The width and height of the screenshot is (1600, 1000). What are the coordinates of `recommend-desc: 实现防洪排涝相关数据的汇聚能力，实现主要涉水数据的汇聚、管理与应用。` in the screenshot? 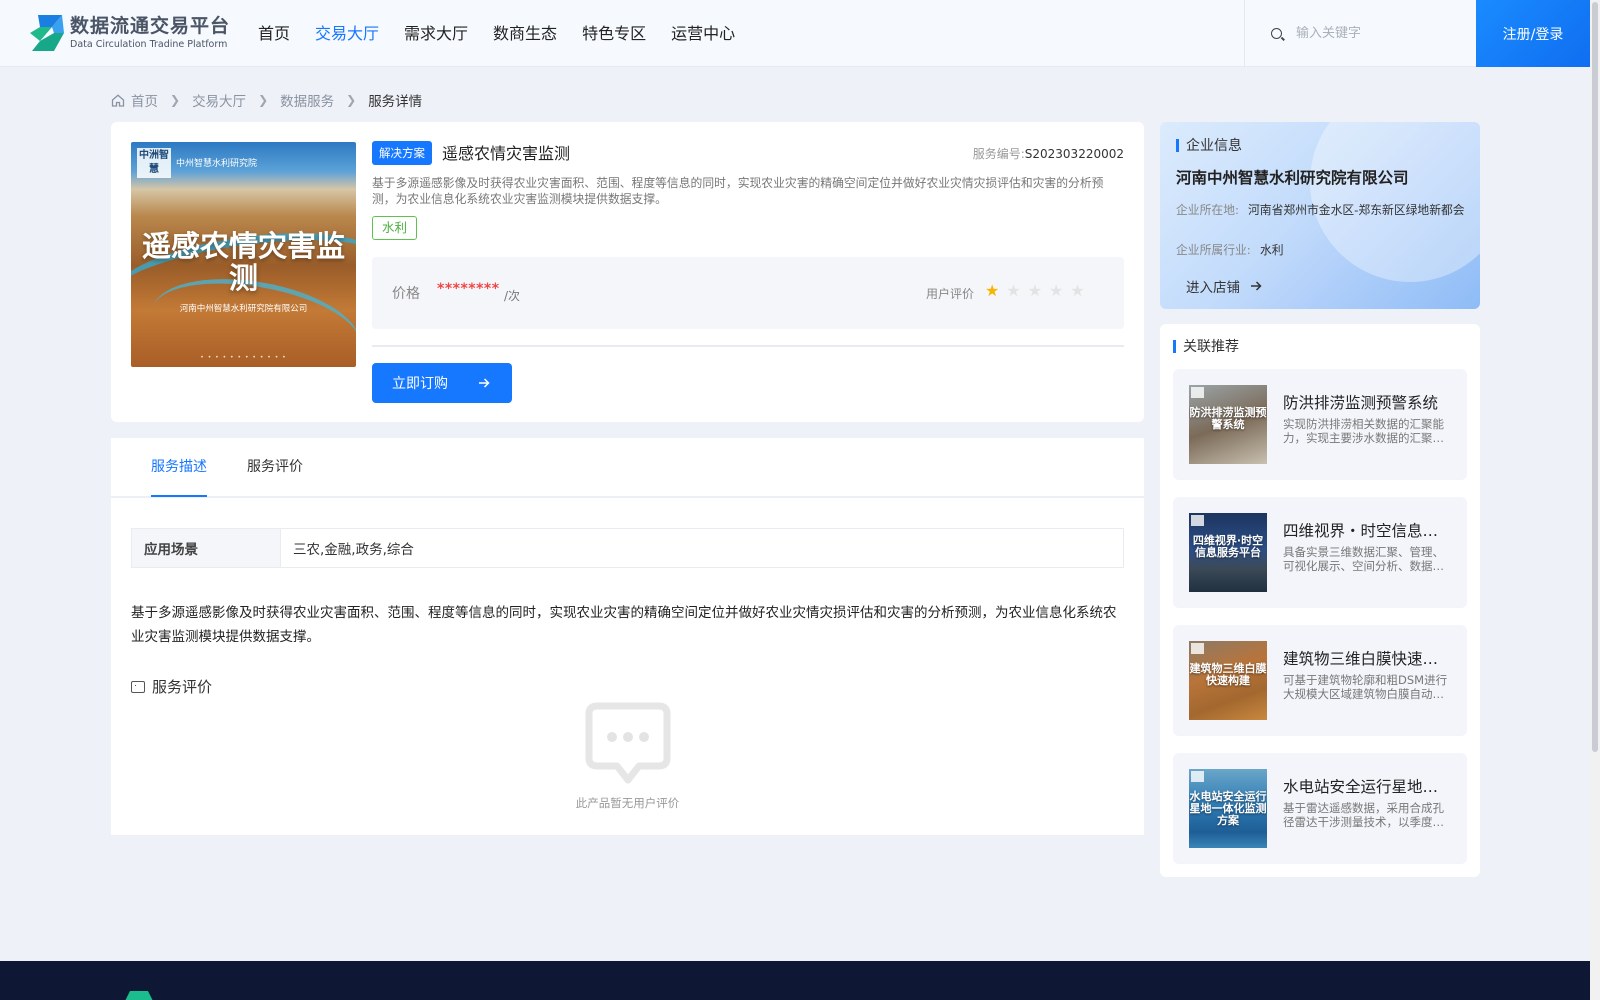 It's located at (1363, 431).